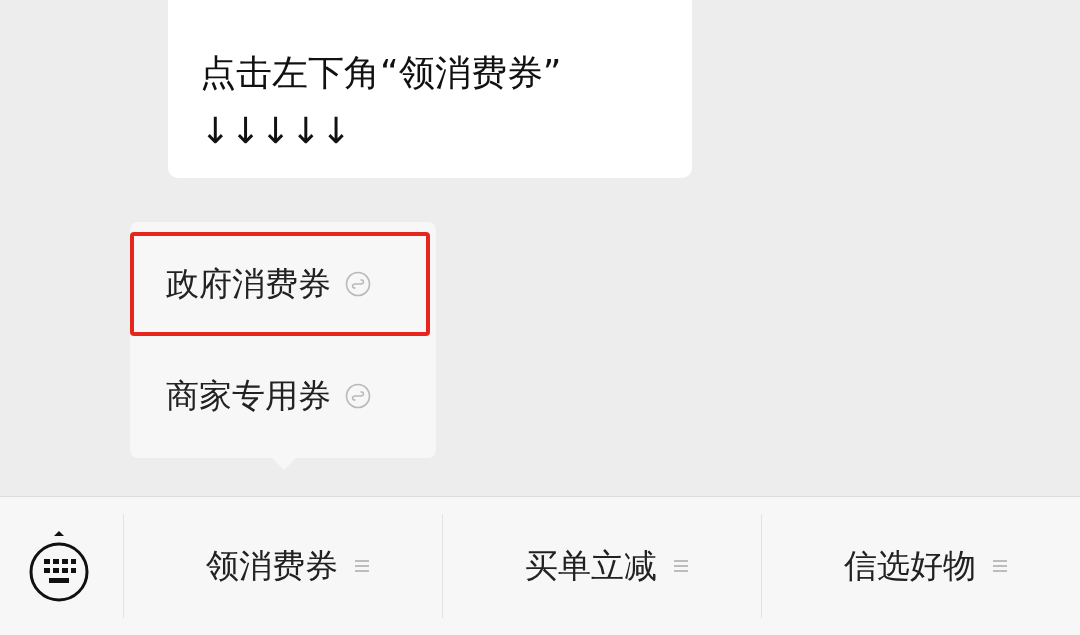 The image size is (1080, 635). Describe the element at coordinates (601, 566) in the screenshot. I see `menu-tab: 买单立减` at that location.